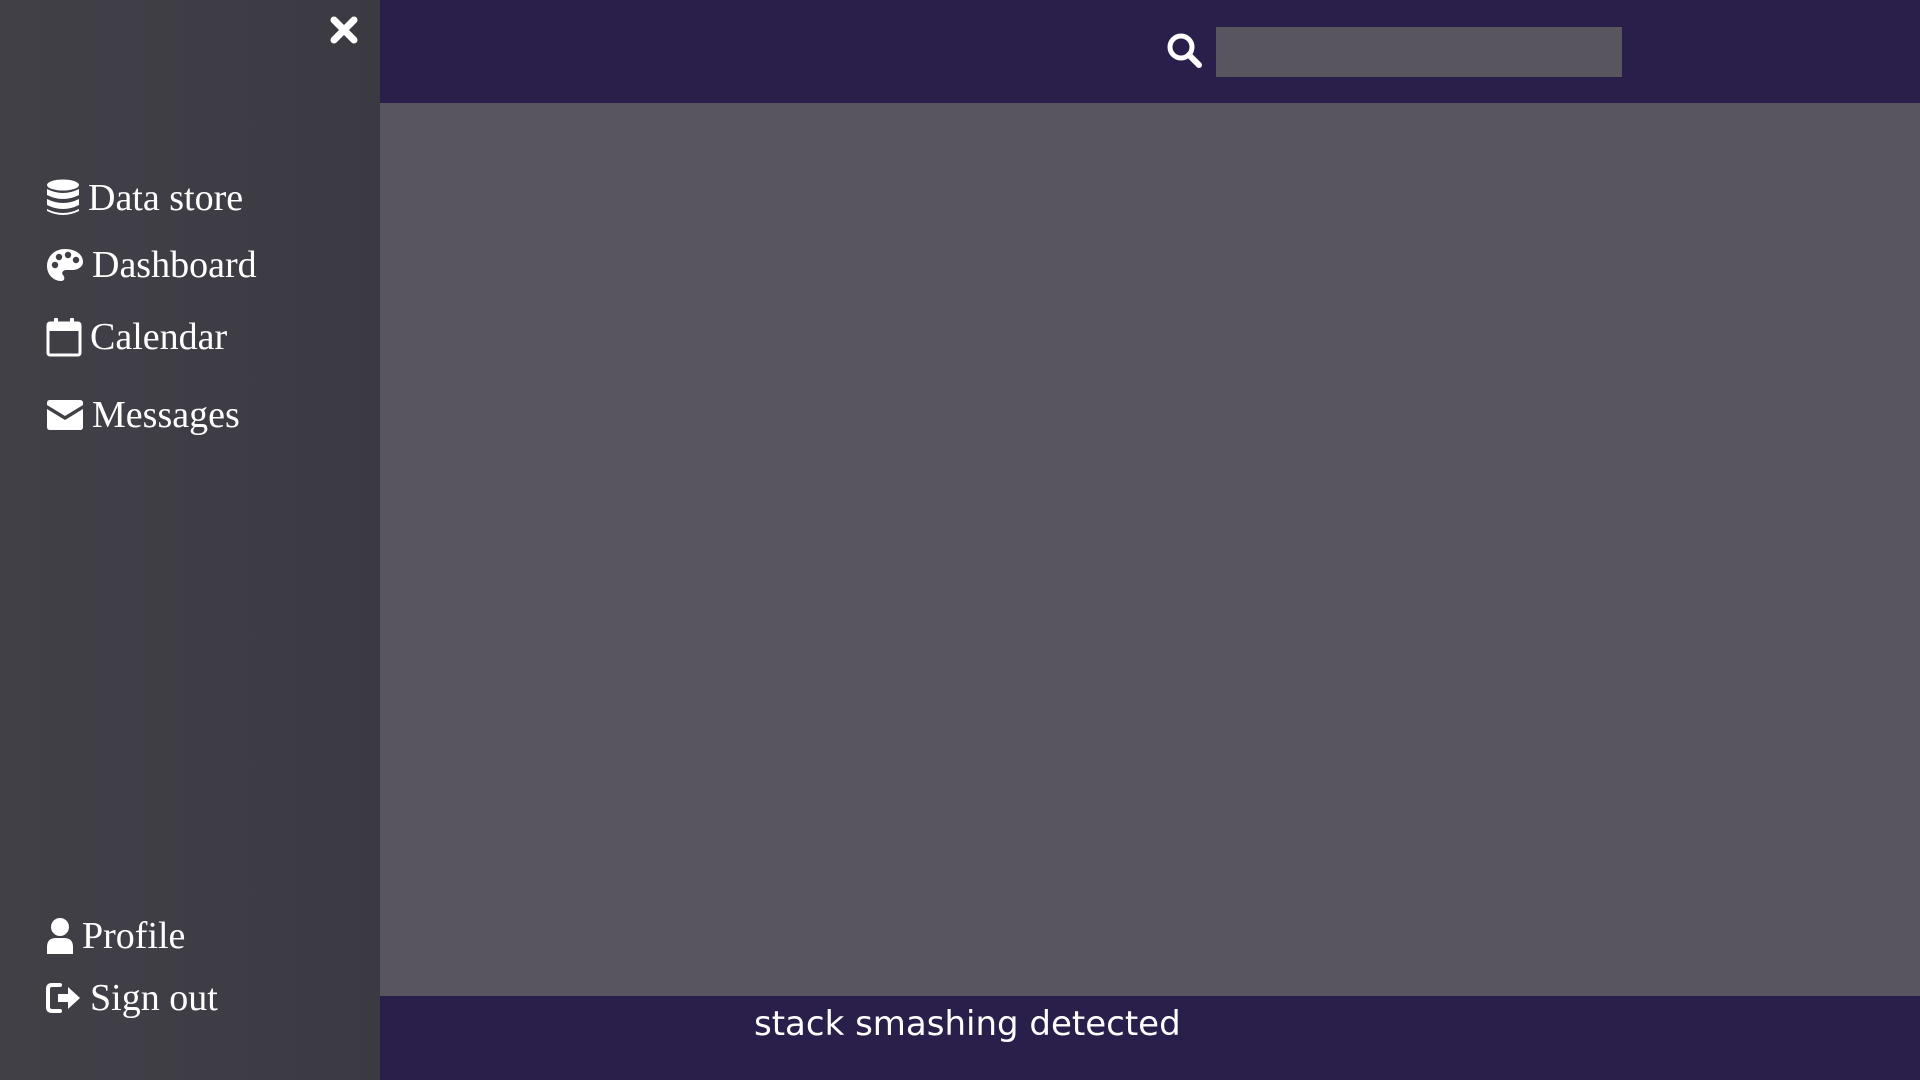 The height and width of the screenshot is (1080, 1920). What do you see at coordinates (1184, 50) in the screenshot?
I see `search-icon` at bounding box center [1184, 50].